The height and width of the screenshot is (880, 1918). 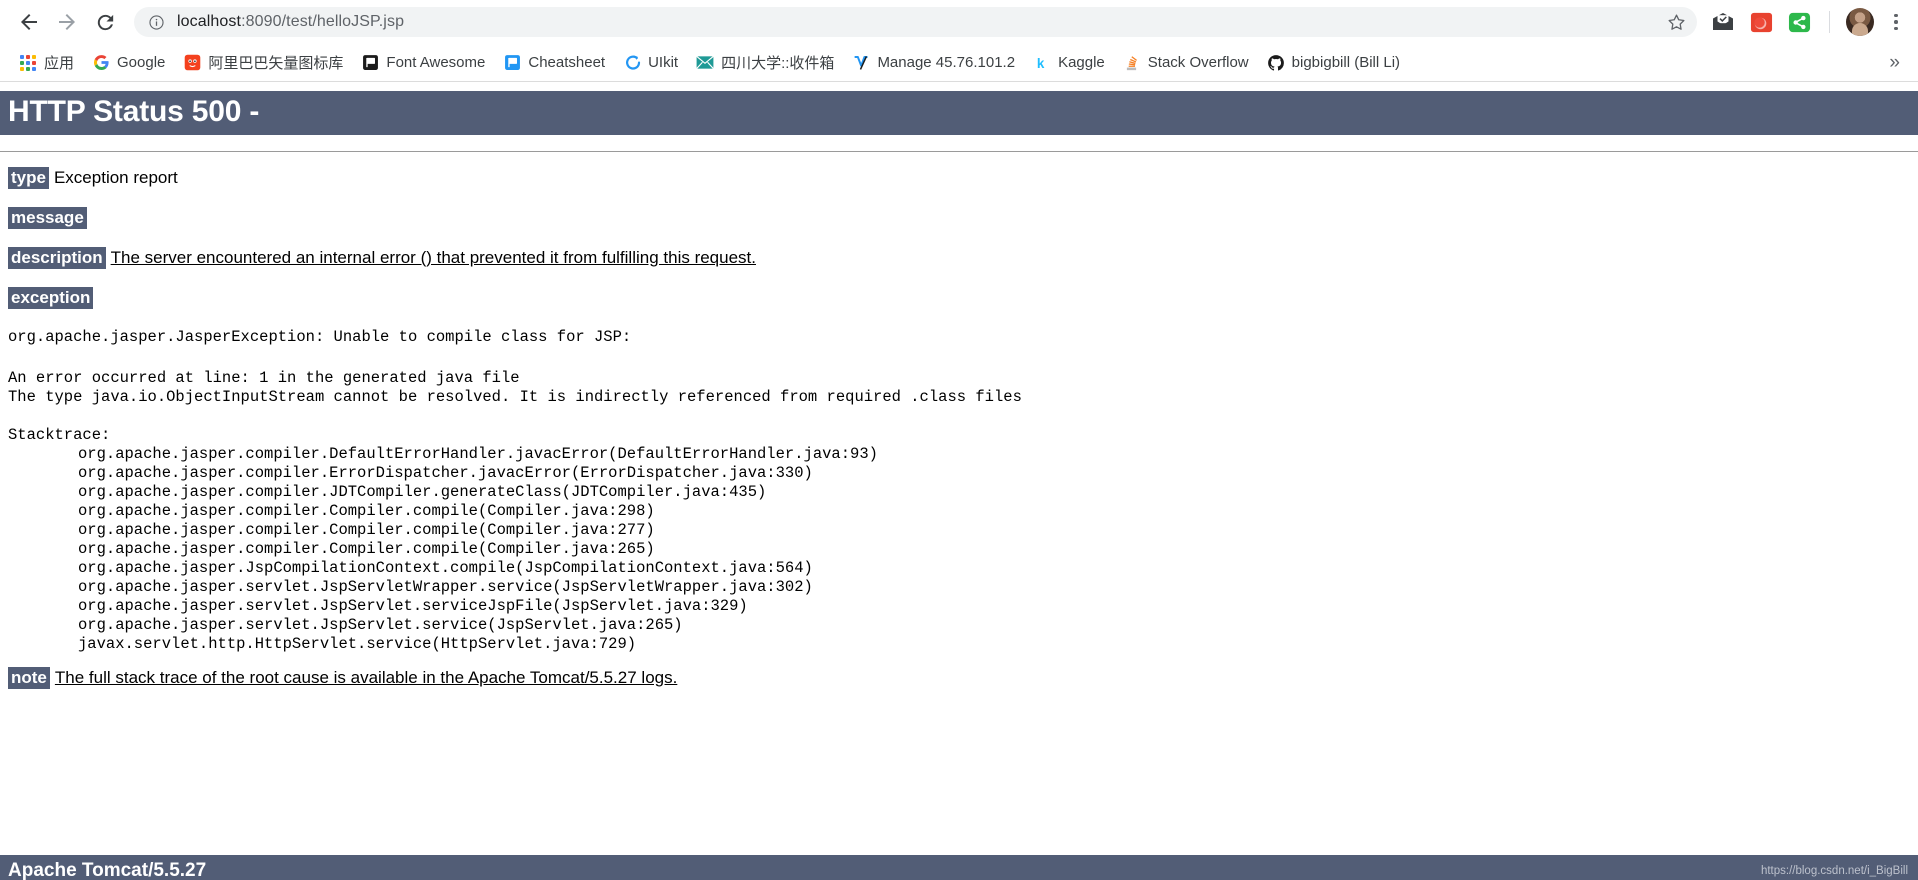 I want to click on svg-text: k, so click(x=1040, y=62).